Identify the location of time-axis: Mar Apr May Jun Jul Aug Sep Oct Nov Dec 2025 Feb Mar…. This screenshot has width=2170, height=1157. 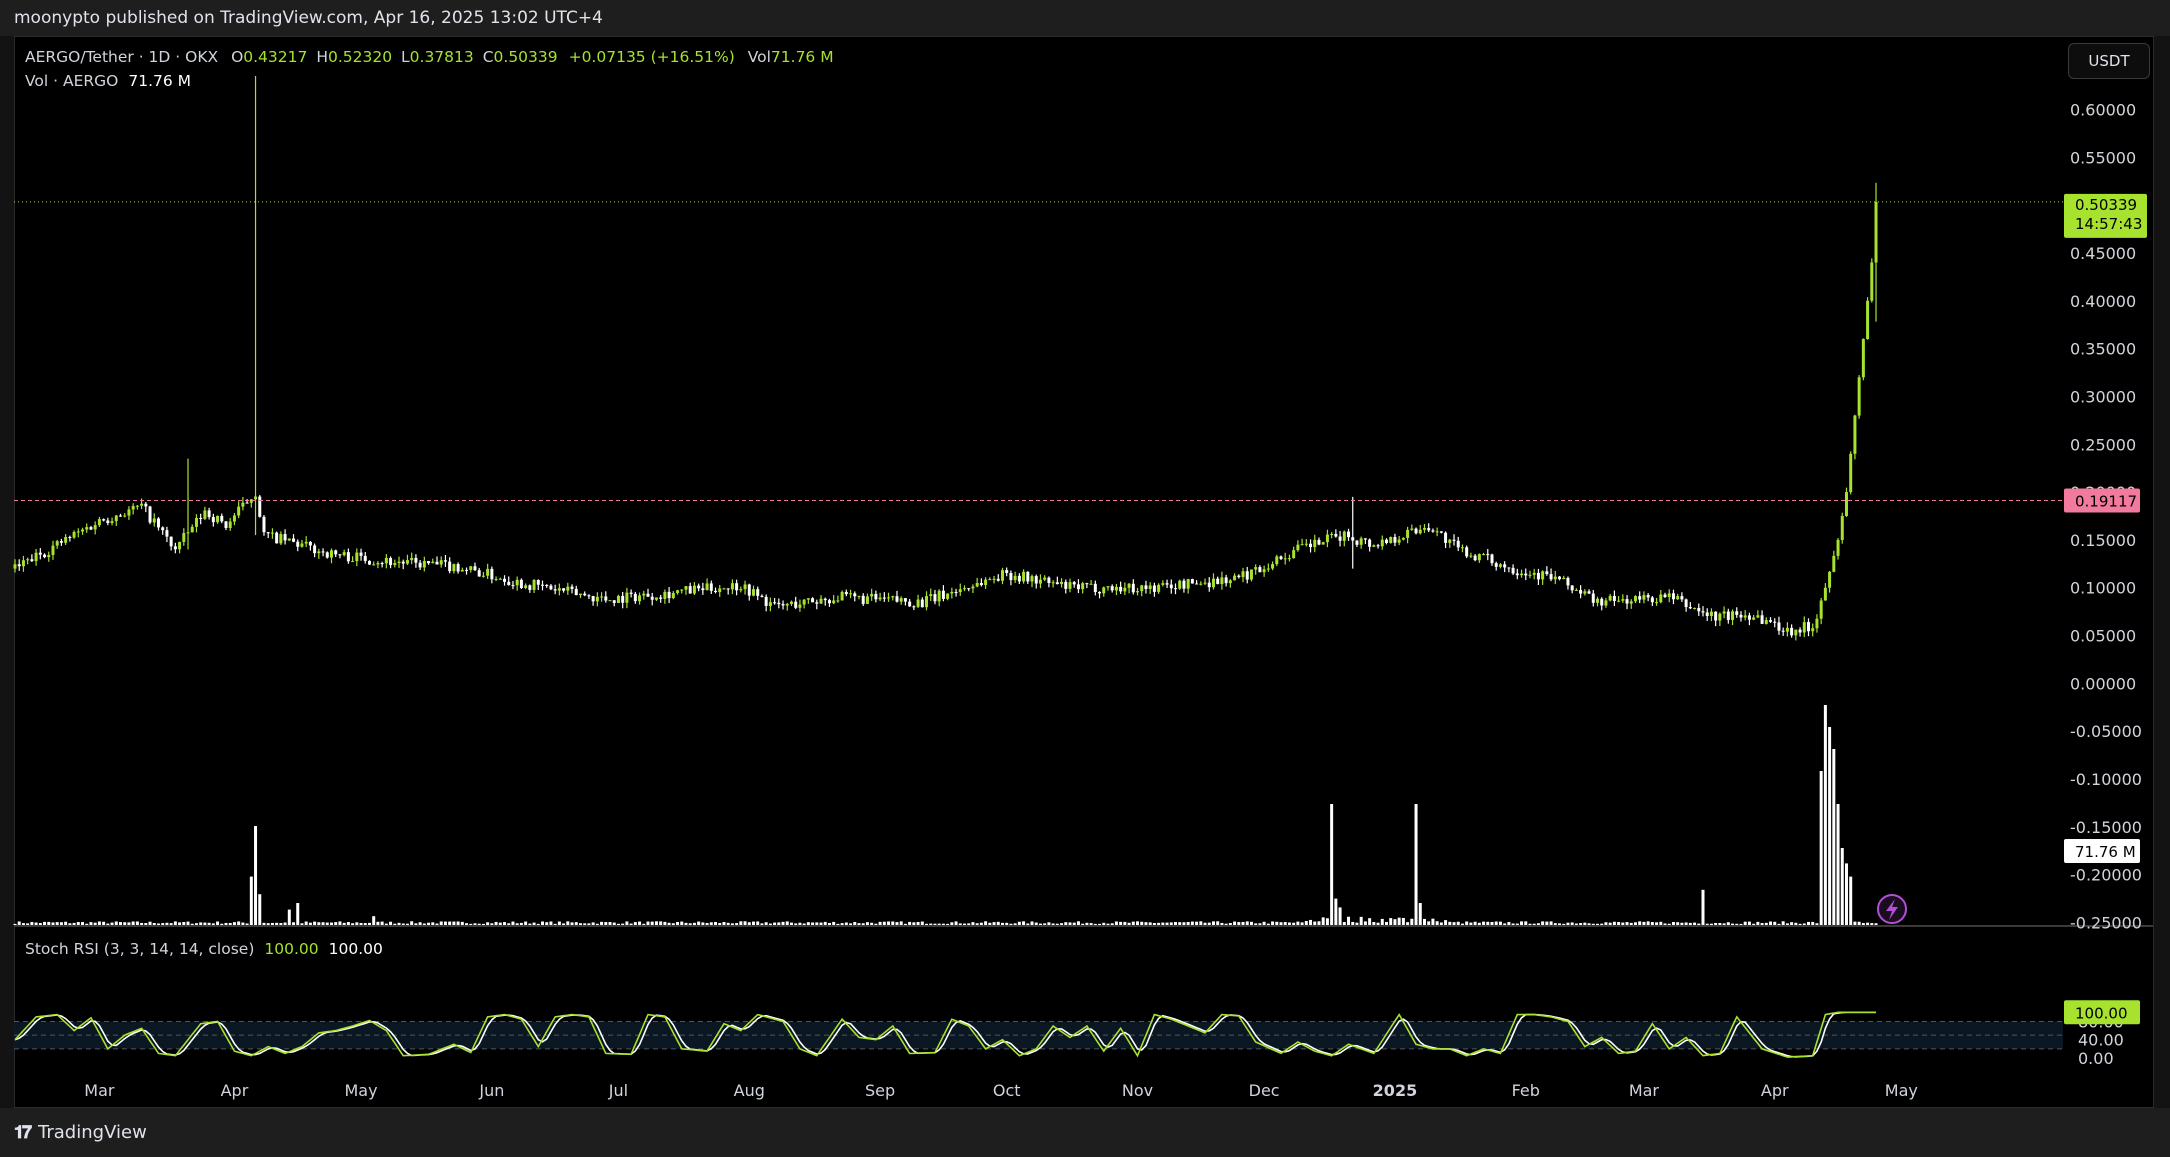
(1001, 1090).